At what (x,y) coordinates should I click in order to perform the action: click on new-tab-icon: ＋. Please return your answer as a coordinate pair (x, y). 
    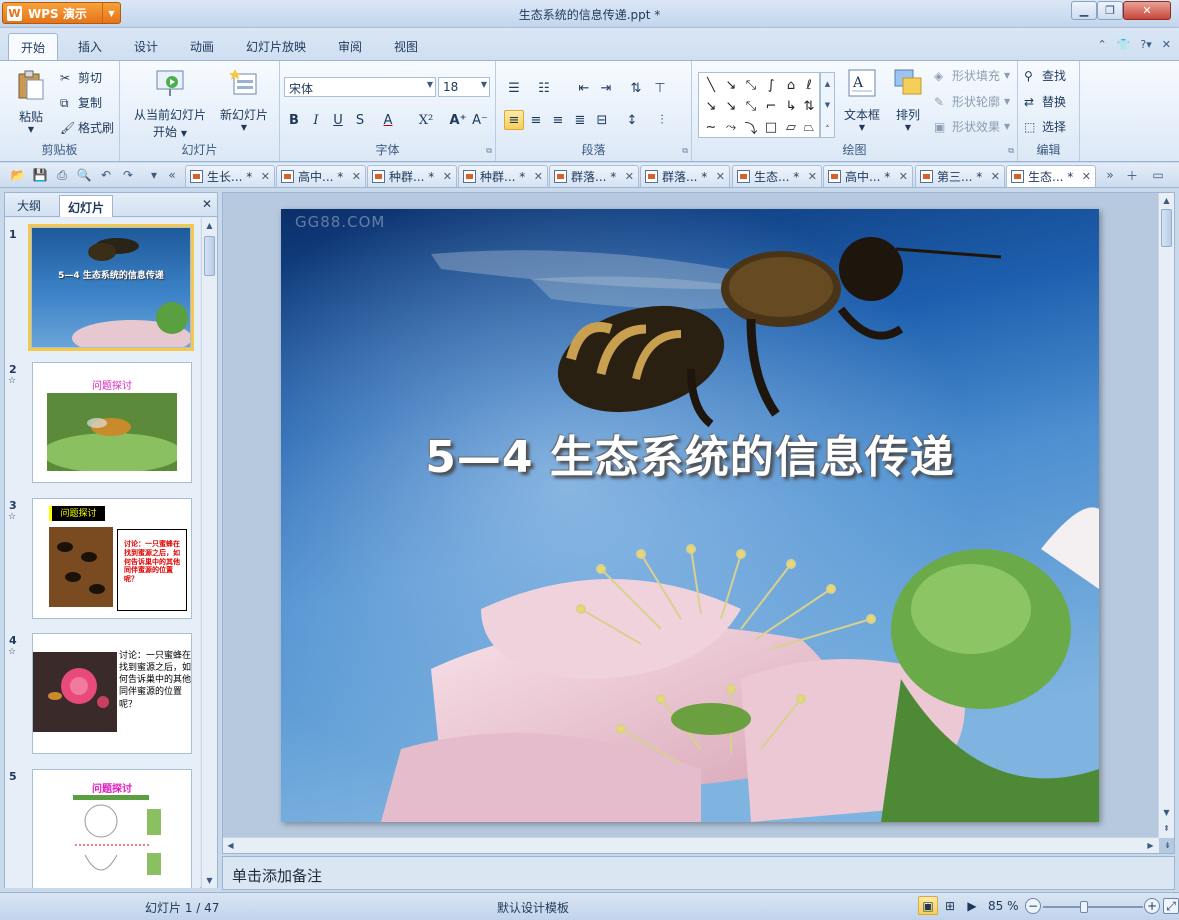
    Looking at the image, I should click on (1132, 175).